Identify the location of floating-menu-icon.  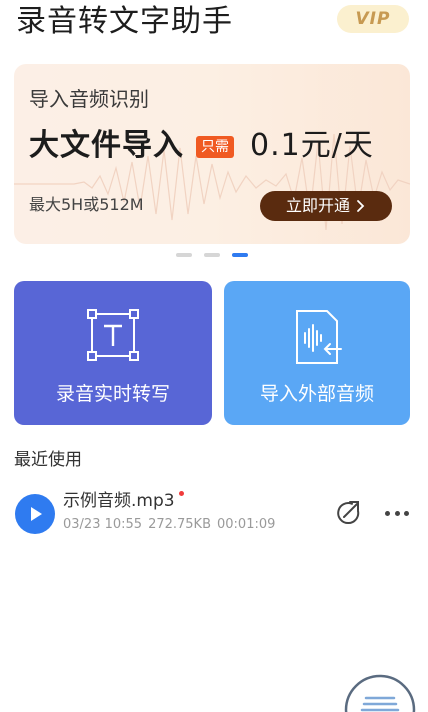
(380, 691).